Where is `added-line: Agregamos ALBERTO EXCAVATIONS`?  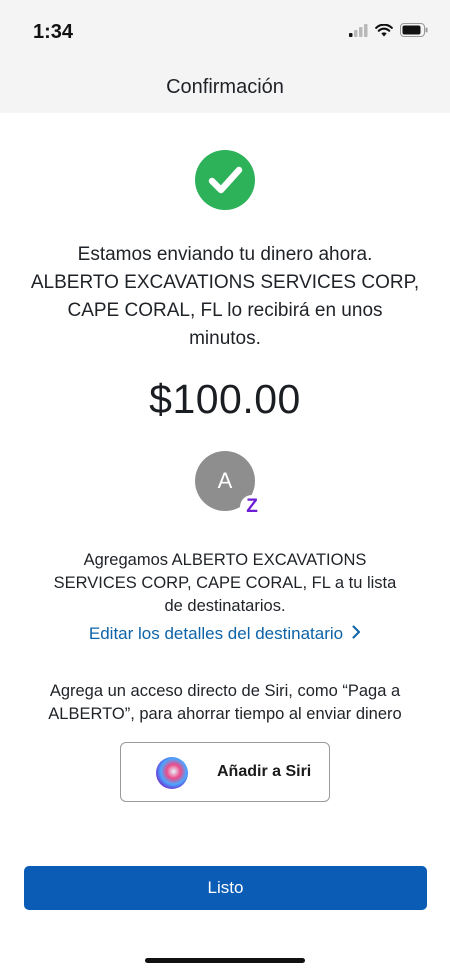
added-line: Agregamos ALBERTO EXCAVATIONS is located at coordinates (225, 560).